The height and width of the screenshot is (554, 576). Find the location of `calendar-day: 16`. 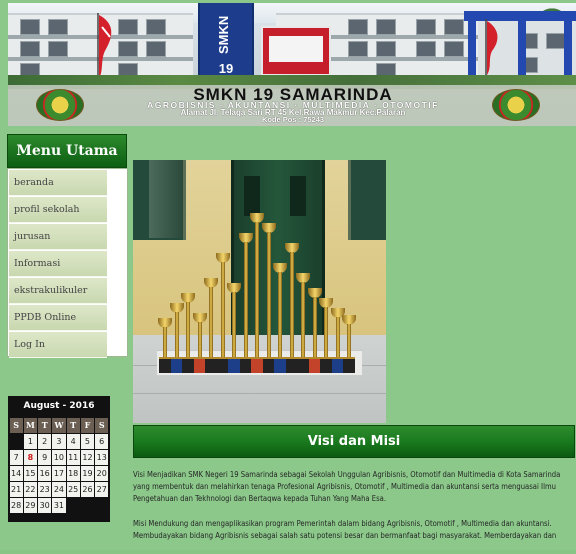

calendar-day: 16 is located at coordinates (45, 473).